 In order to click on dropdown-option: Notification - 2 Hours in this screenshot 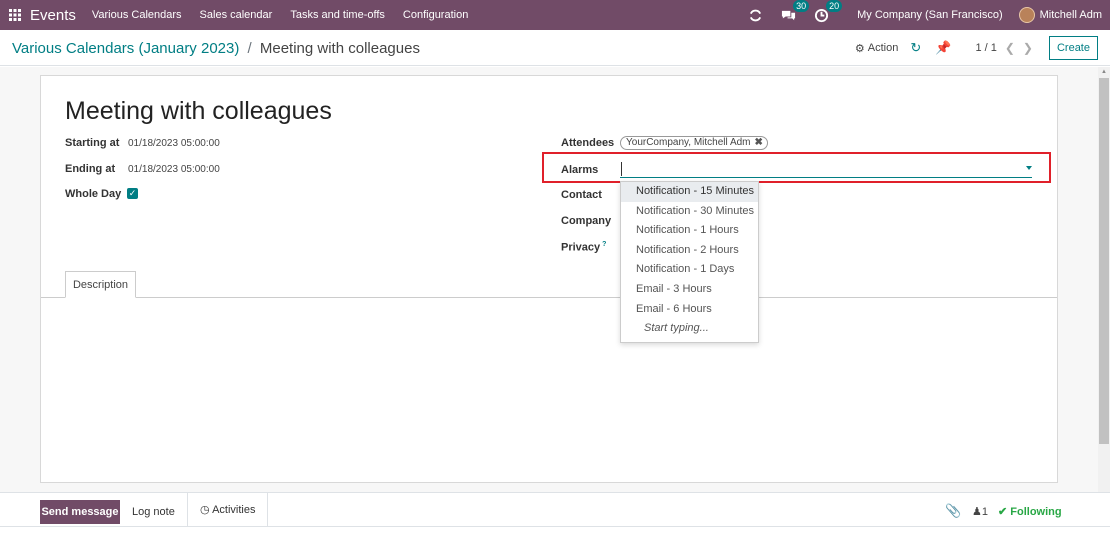, I will do `click(689, 251)`.